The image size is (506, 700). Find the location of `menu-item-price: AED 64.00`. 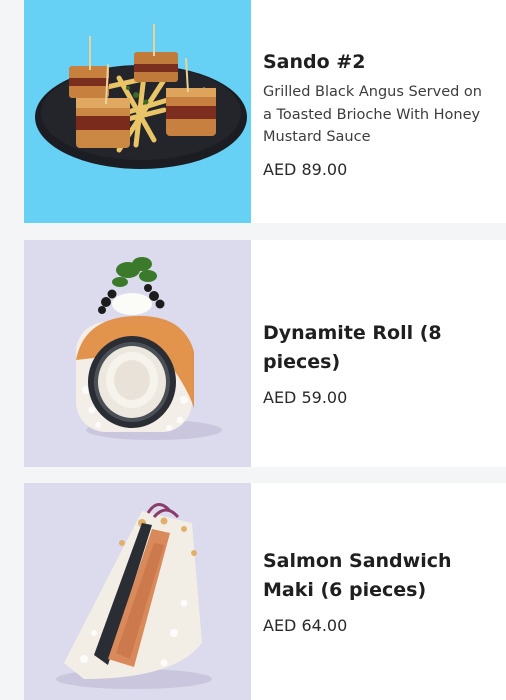

menu-item-price: AED 64.00 is located at coordinates (305, 625).